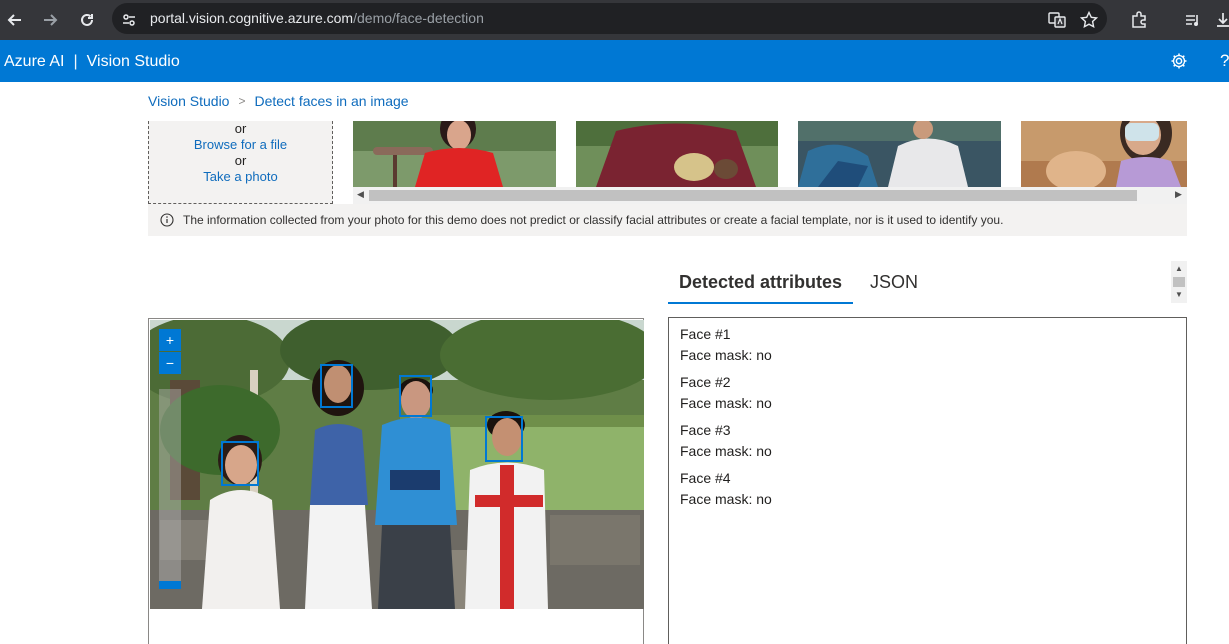 Image resolution: width=1229 pixels, height=644 pixels. What do you see at coordinates (1224, 61) in the screenshot?
I see `help-icon: ?` at bounding box center [1224, 61].